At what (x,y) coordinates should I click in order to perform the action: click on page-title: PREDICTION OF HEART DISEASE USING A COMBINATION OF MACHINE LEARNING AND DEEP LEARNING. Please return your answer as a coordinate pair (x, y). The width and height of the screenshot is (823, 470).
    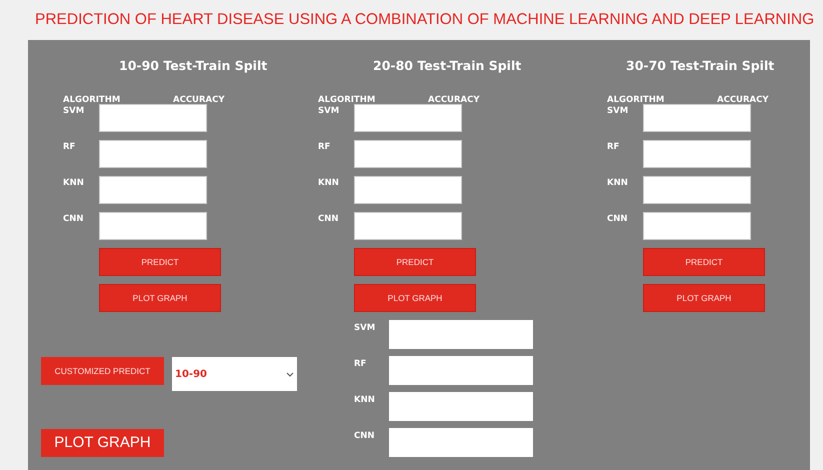
    Looking at the image, I should click on (425, 20).